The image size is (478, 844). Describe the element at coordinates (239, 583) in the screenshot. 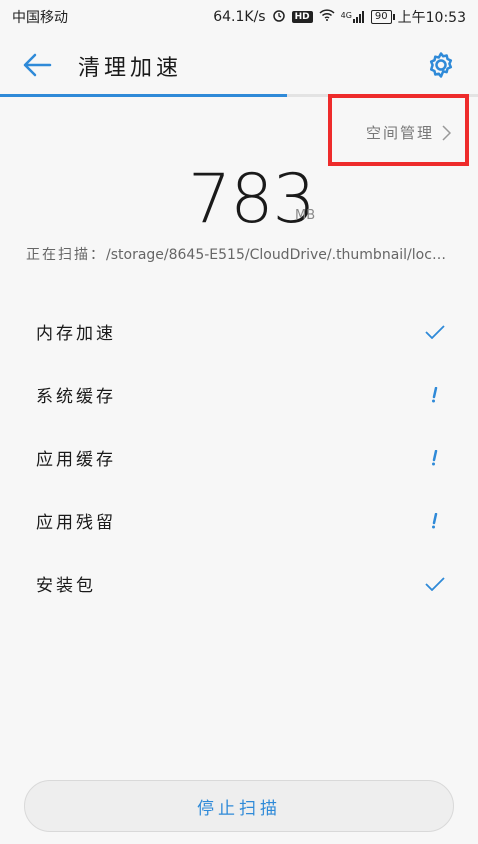

I see `list-item: 安装包` at that location.